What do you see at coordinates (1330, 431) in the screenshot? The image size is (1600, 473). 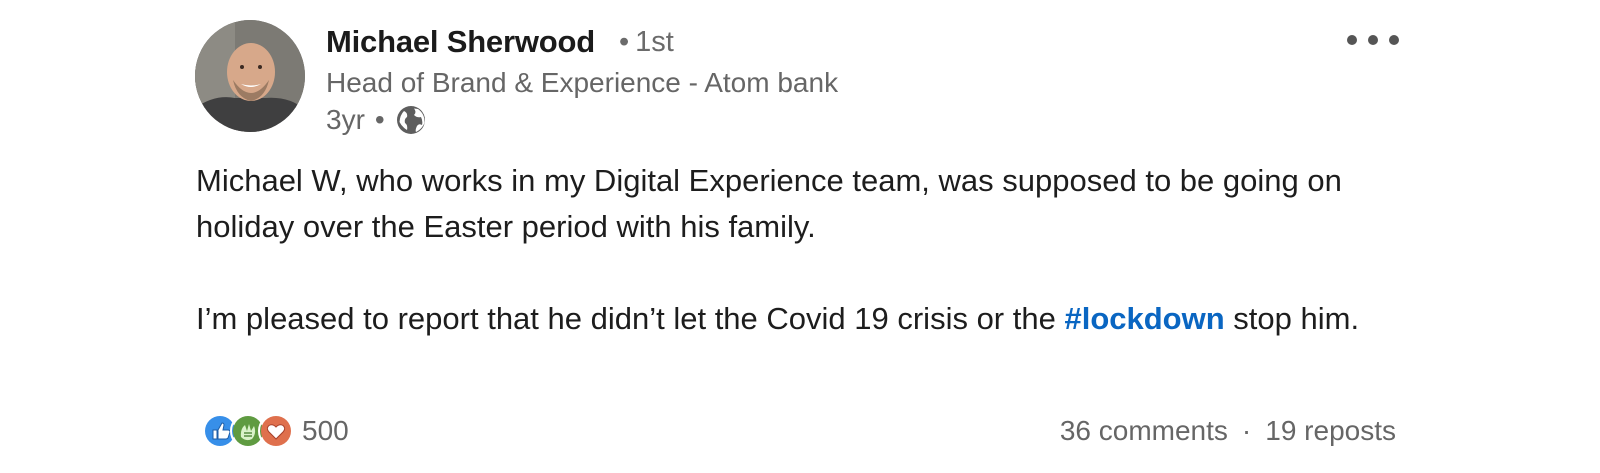 I see `reposts-count-link: 19 reposts` at bounding box center [1330, 431].